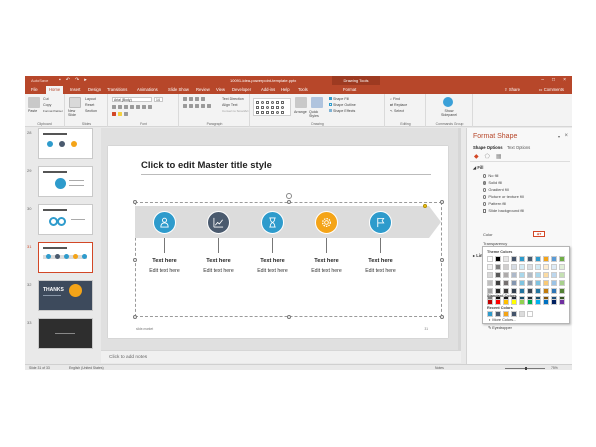  Describe the element at coordinates (566, 136) in the screenshot. I see `close-icon: ×` at that location.